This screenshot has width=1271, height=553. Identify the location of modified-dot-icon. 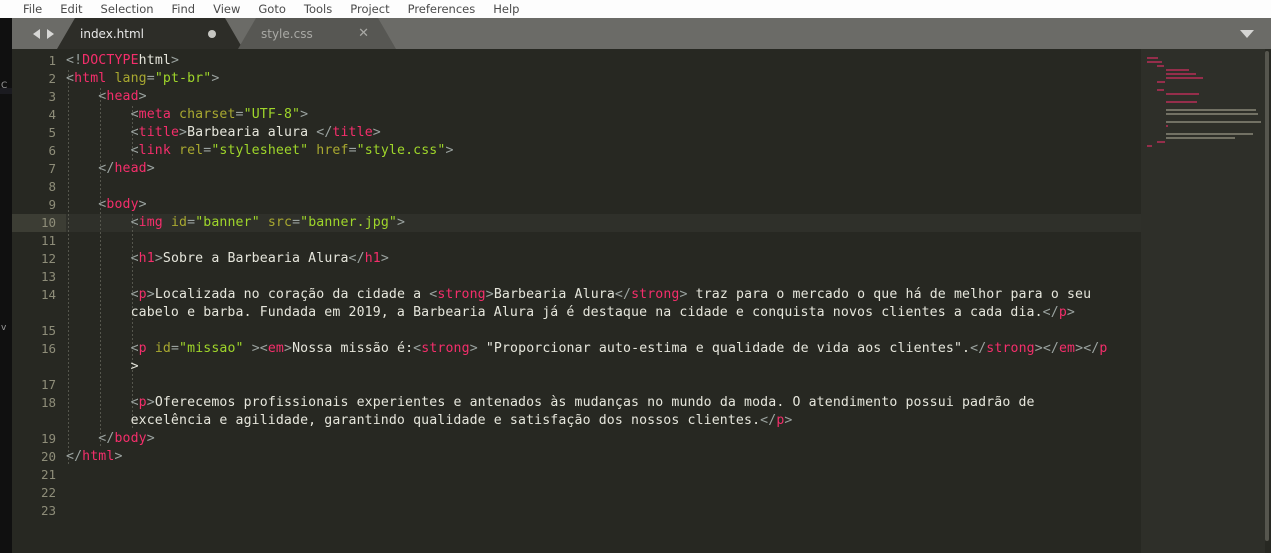
(212, 33).